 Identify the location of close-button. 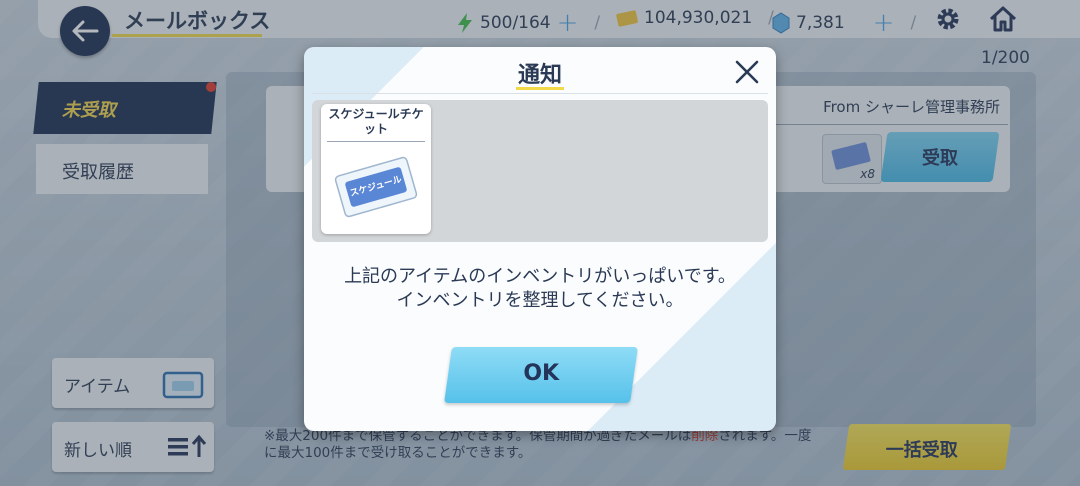
(747, 72).